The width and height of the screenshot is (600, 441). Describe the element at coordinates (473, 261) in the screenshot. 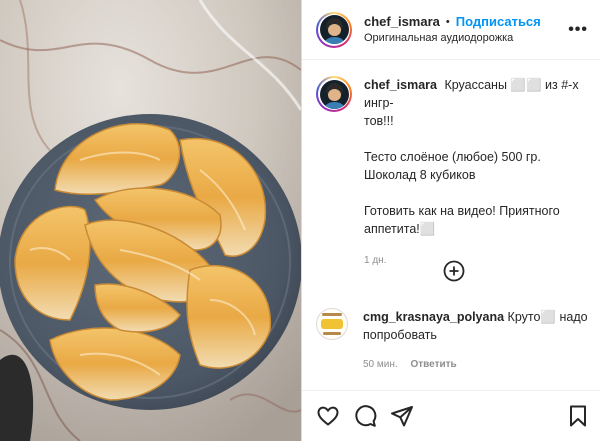

I see `caption-timestamp: 1 дн.` at that location.